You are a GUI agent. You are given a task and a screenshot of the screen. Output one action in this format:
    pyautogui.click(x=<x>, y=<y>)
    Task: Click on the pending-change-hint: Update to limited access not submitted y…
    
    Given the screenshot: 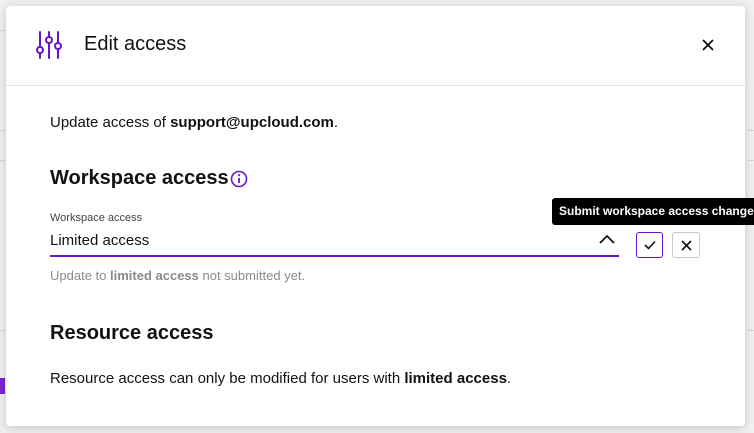 What is the action you would take?
    pyautogui.click(x=177, y=275)
    